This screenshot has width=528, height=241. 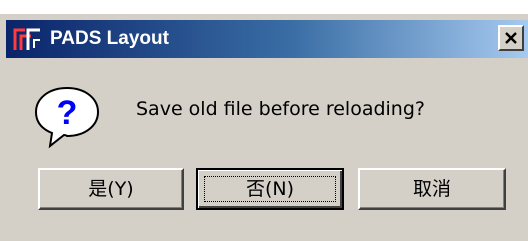 What do you see at coordinates (280, 109) in the screenshot?
I see `dialog-message: Save old file before reloading?` at bounding box center [280, 109].